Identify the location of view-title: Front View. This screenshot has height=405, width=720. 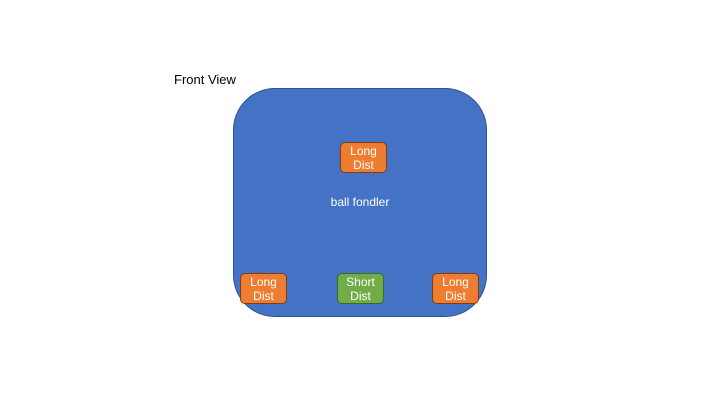
(205, 79).